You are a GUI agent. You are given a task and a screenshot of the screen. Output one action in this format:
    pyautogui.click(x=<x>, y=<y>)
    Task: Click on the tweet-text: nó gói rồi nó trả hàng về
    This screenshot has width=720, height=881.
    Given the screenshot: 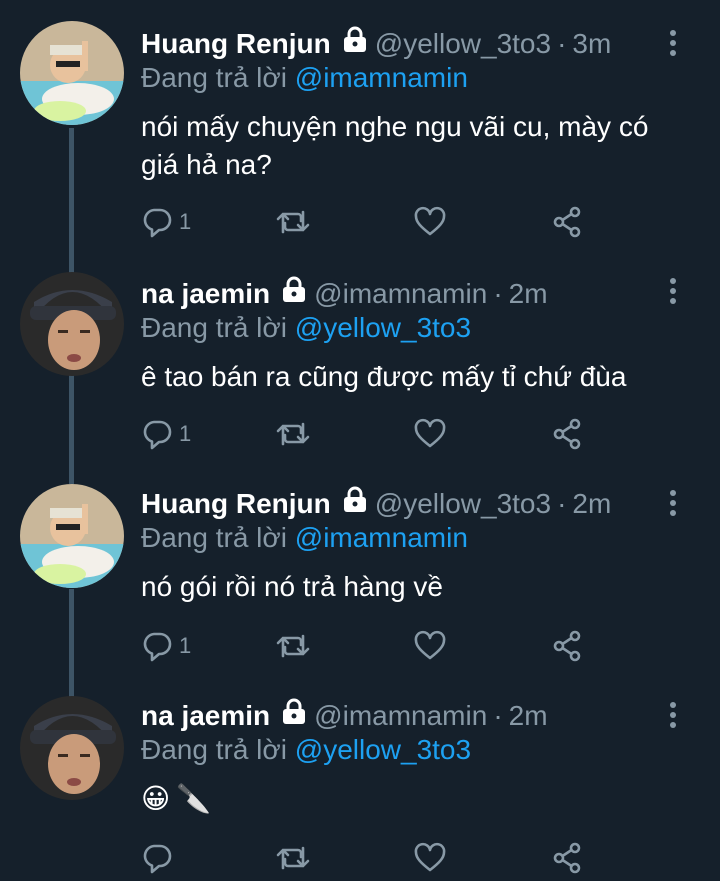 What is the action you would take?
    pyautogui.click(x=292, y=586)
    